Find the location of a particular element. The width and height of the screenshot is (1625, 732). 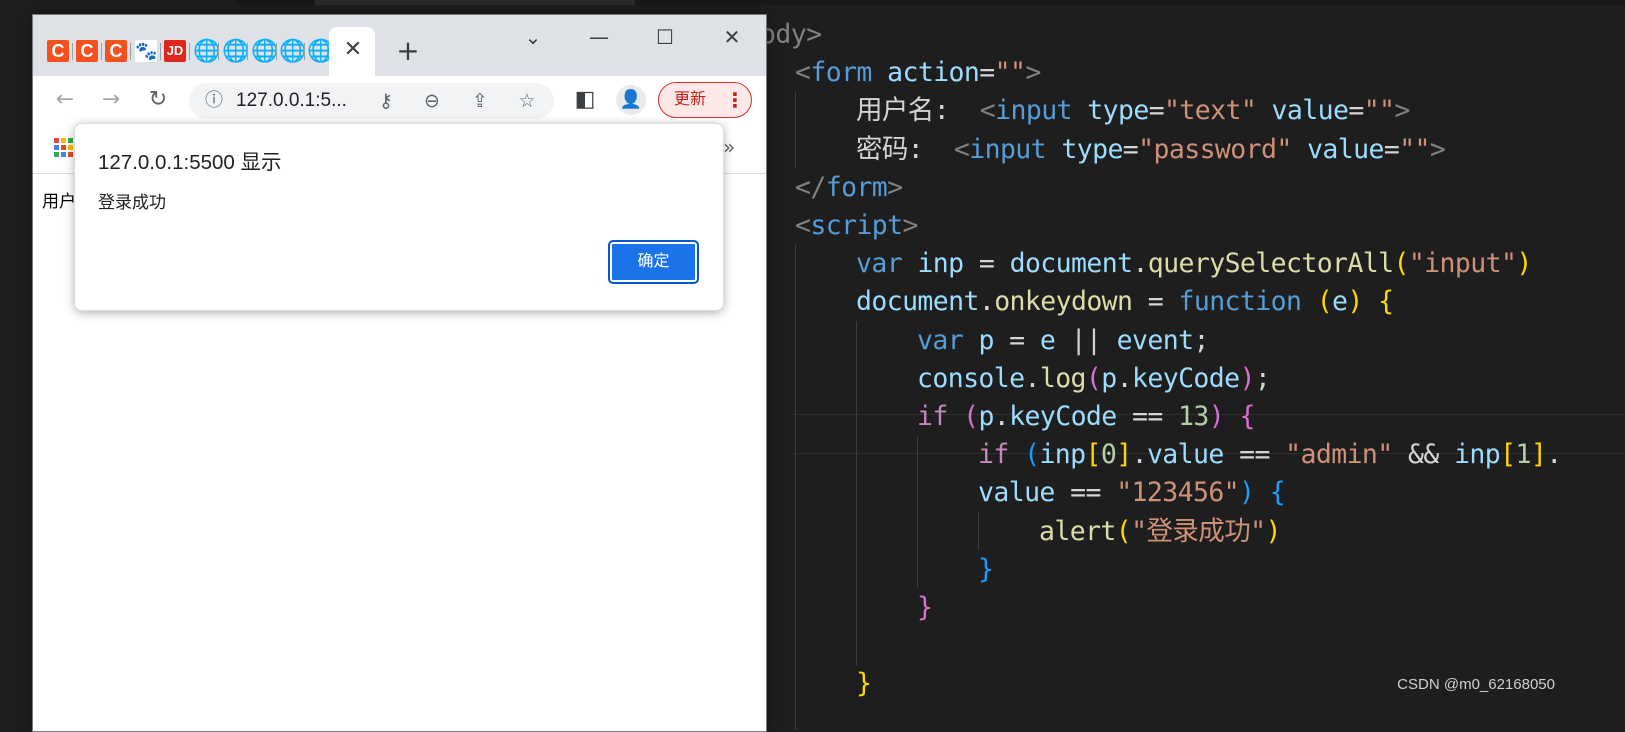

code-token: type is located at coordinates (1092, 149).